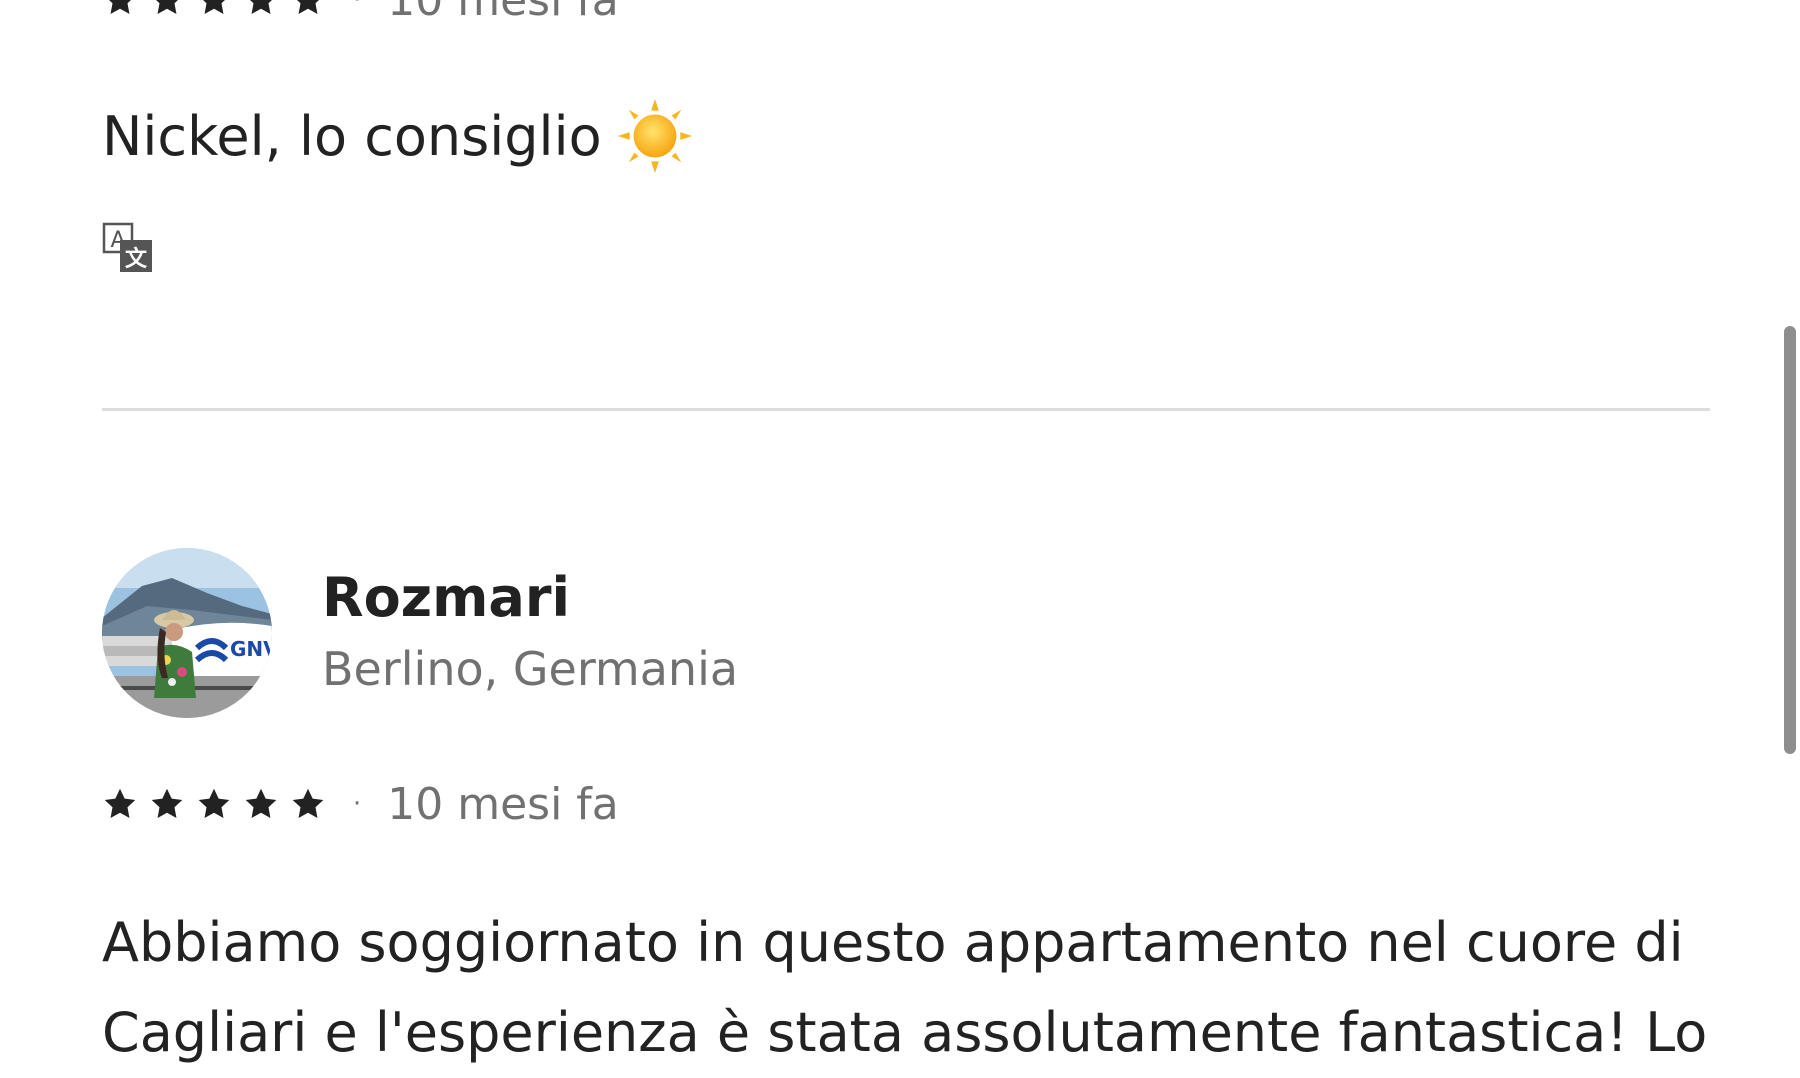 The width and height of the screenshot is (1800, 1078). What do you see at coordinates (530, 669) in the screenshot?
I see `reviewer-location: Berlino, Germania` at bounding box center [530, 669].